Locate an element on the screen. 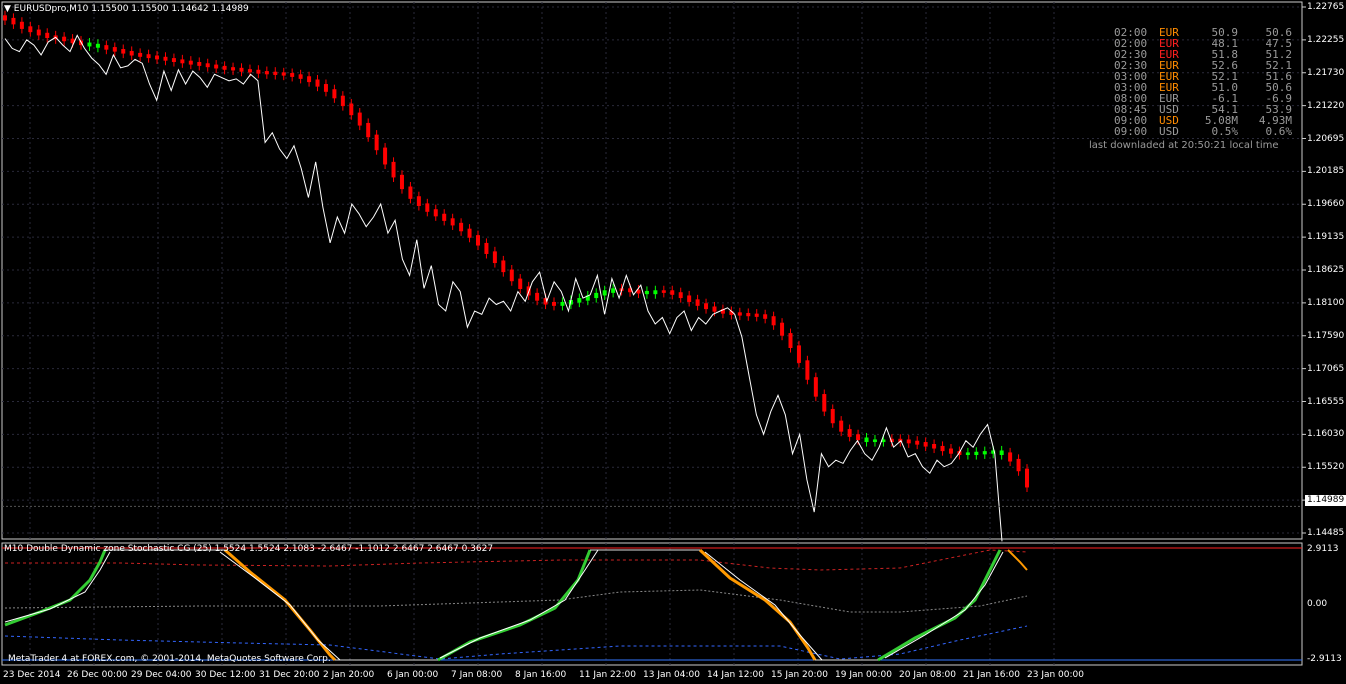 This screenshot has width=1346, height=684. time-axis-label: 23 Dec 2014 is located at coordinates (32, 675).